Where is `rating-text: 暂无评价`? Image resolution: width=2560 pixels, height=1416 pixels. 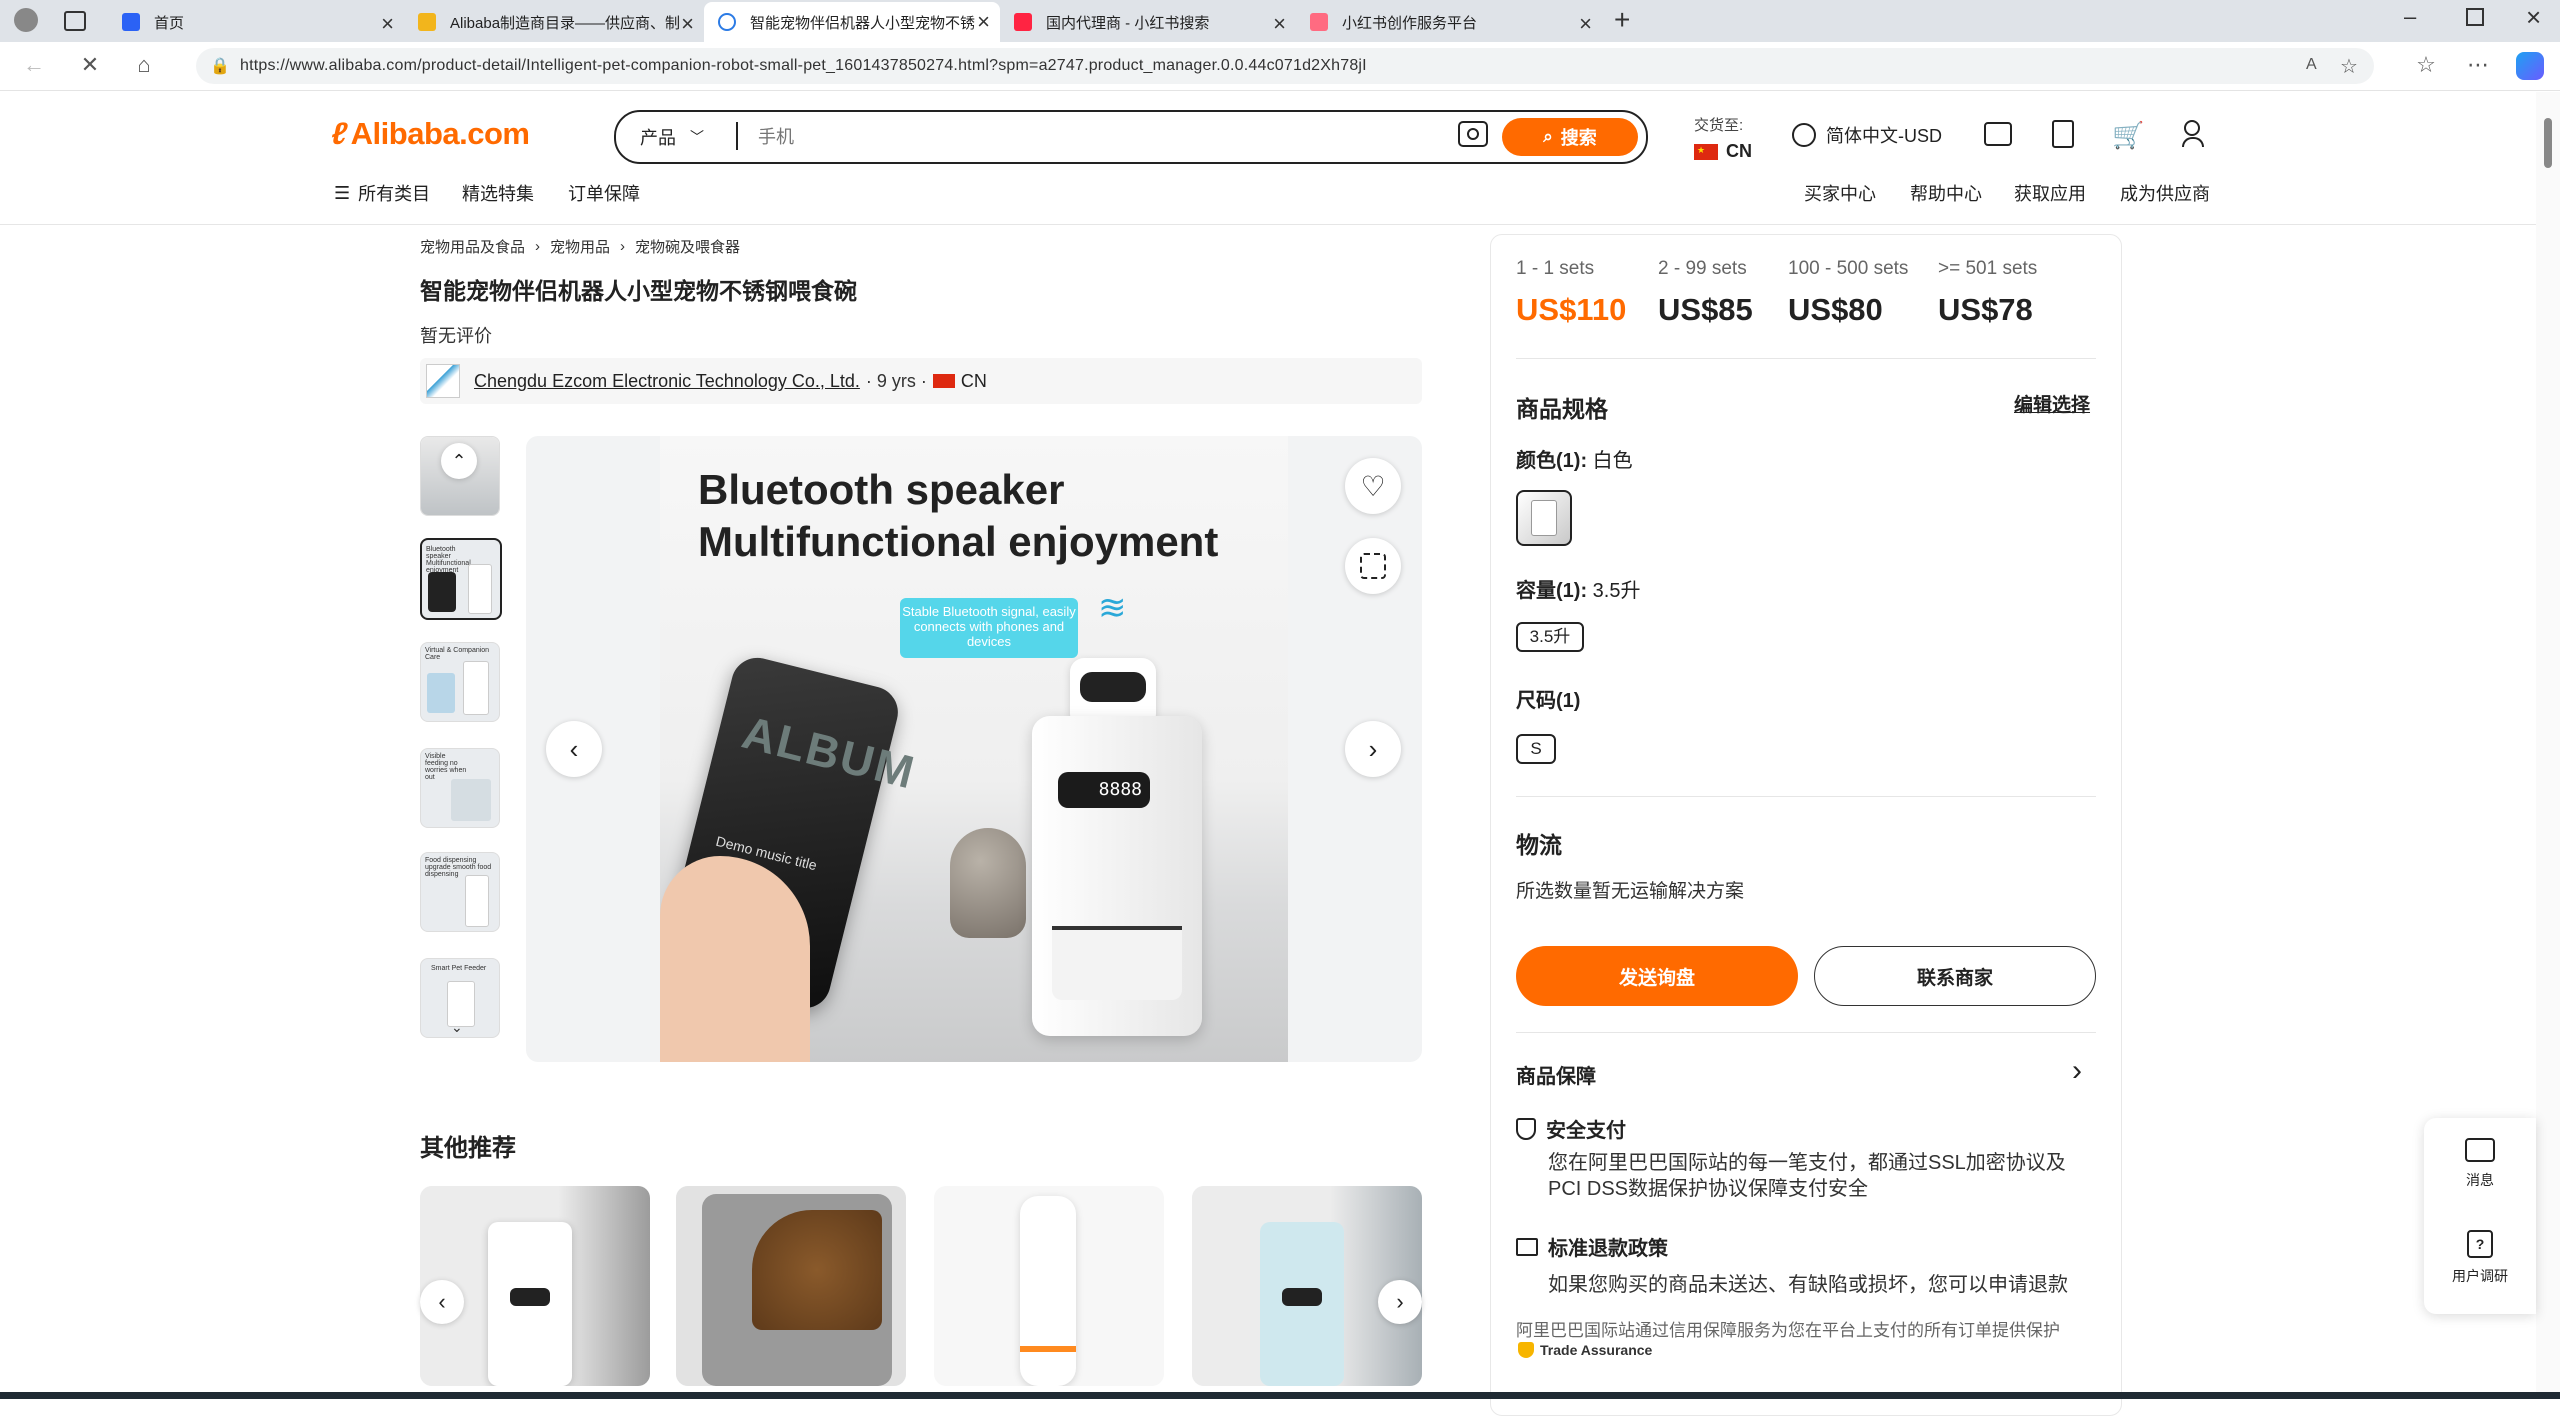 rating-text: 暂无评价 is located at coordinates (456, 336).